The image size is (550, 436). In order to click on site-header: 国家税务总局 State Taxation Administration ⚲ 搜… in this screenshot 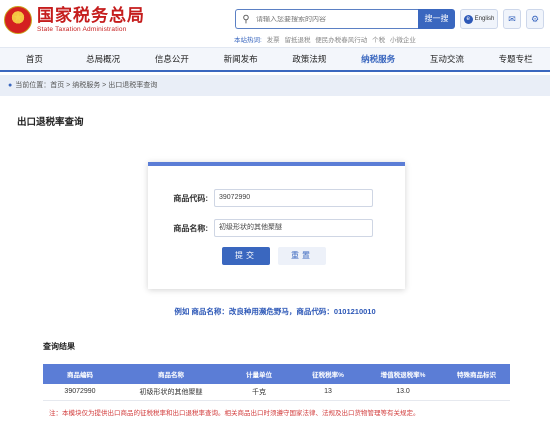, I will do `click(275, 23)`.